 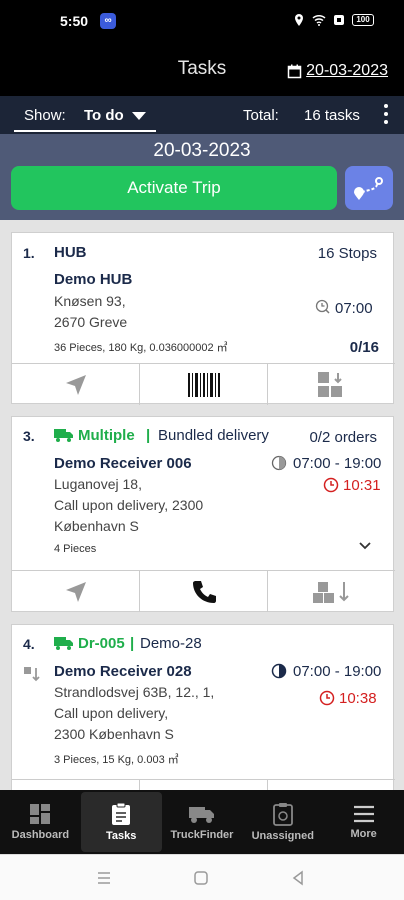 I want to click on task-number: 1., so click(x=29, y=253).